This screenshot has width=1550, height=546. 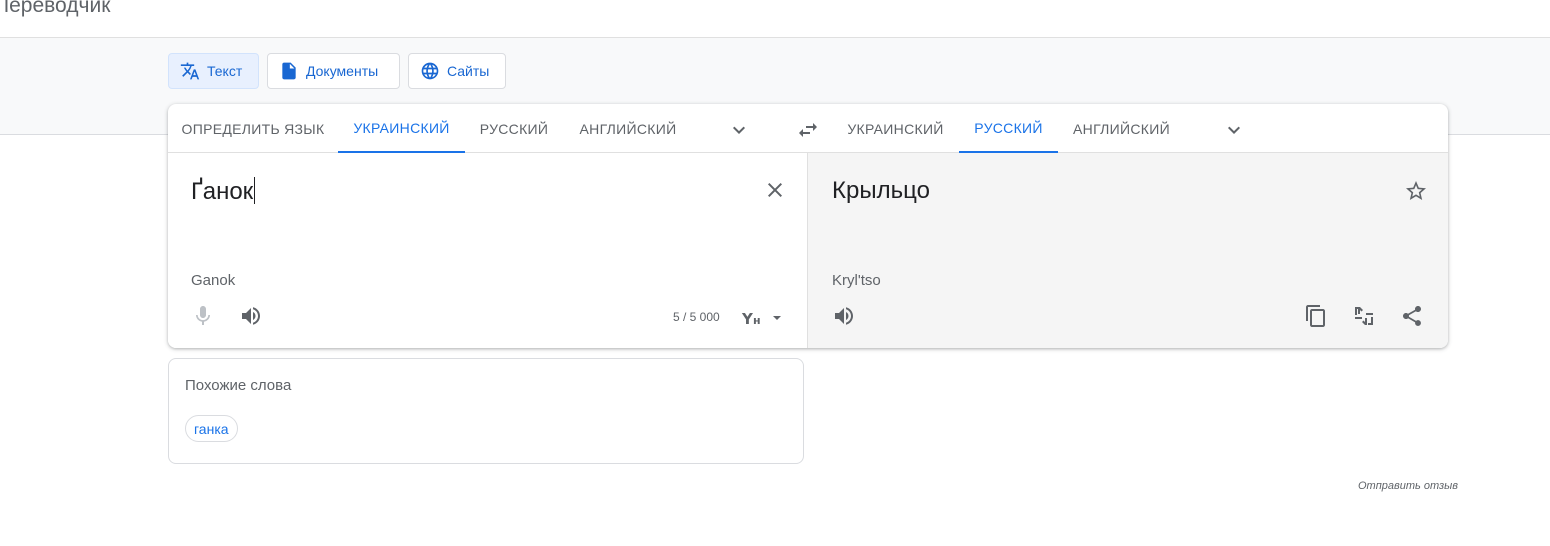 I want to click on similar-word-chip: ганка, so click(x=211, y=428).